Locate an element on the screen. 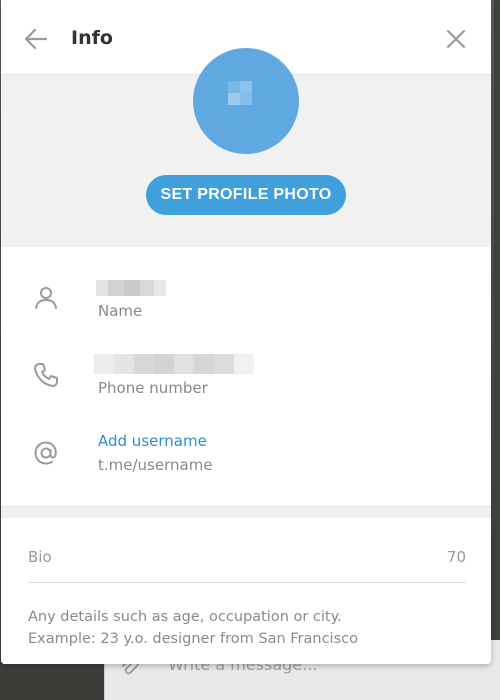 The width and height of the screenshot is (500, 700). bio-placeholder: Bio is located at coordinates (40, 557).